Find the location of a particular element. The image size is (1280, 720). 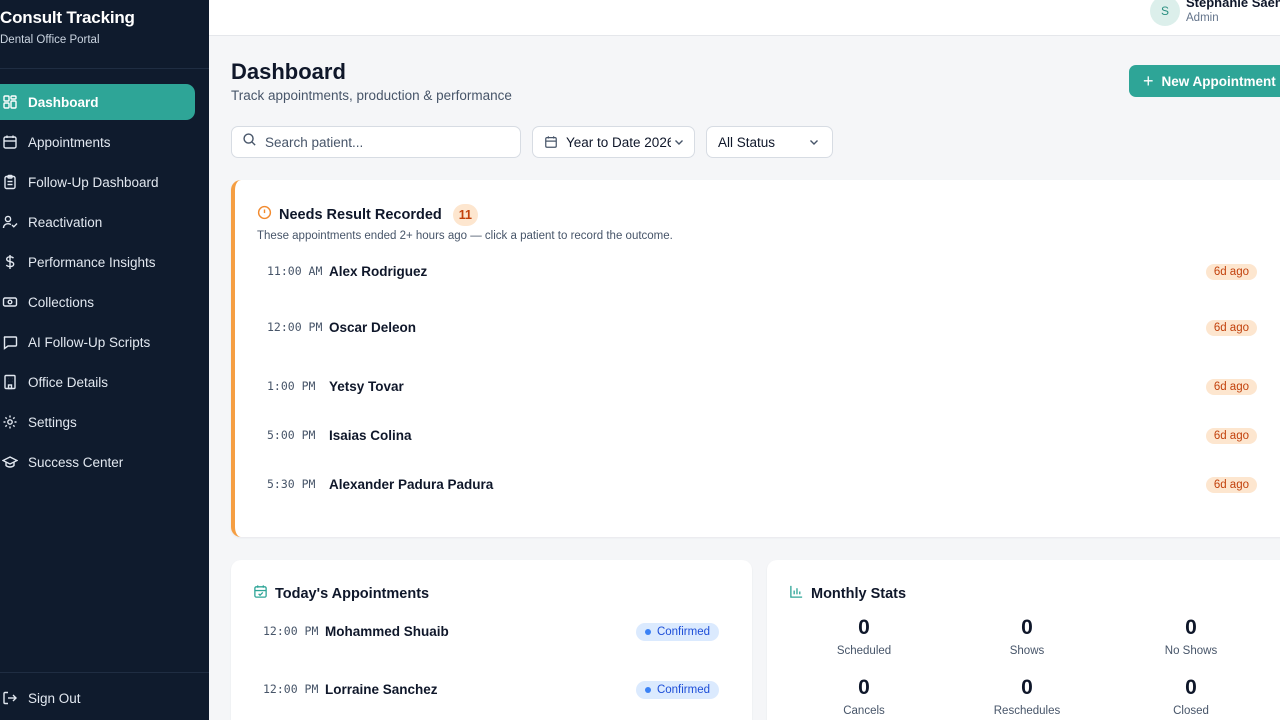

status-select: All Status is located at coordinates (769, 142).